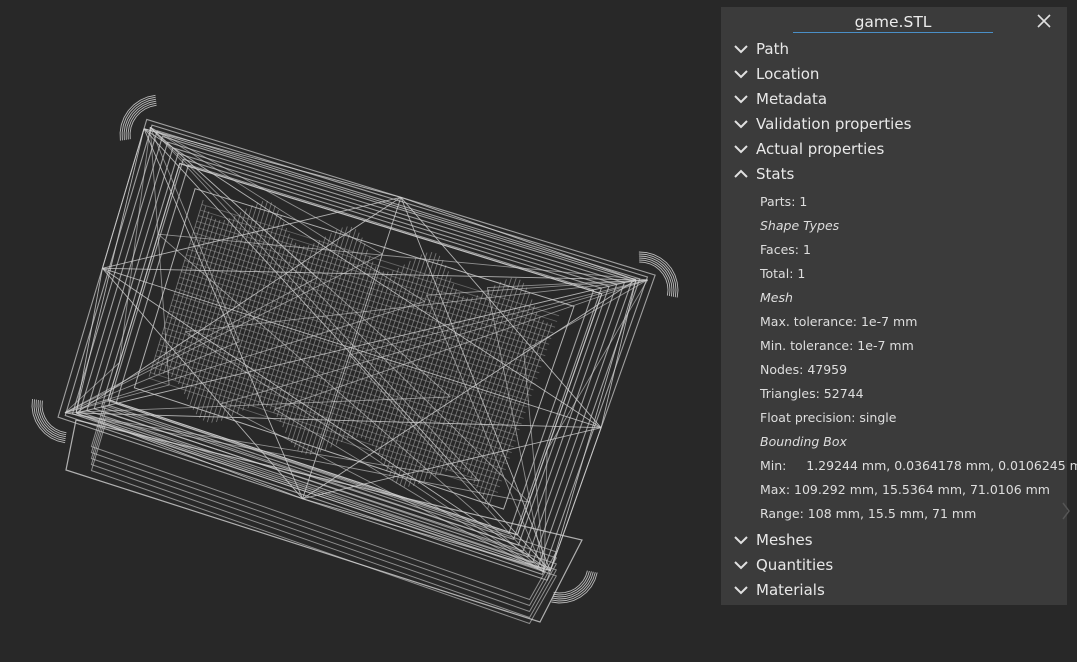 This screenshot has width=1077, height=662. I want to click on panel-header: game.STL, so click(894, 22).